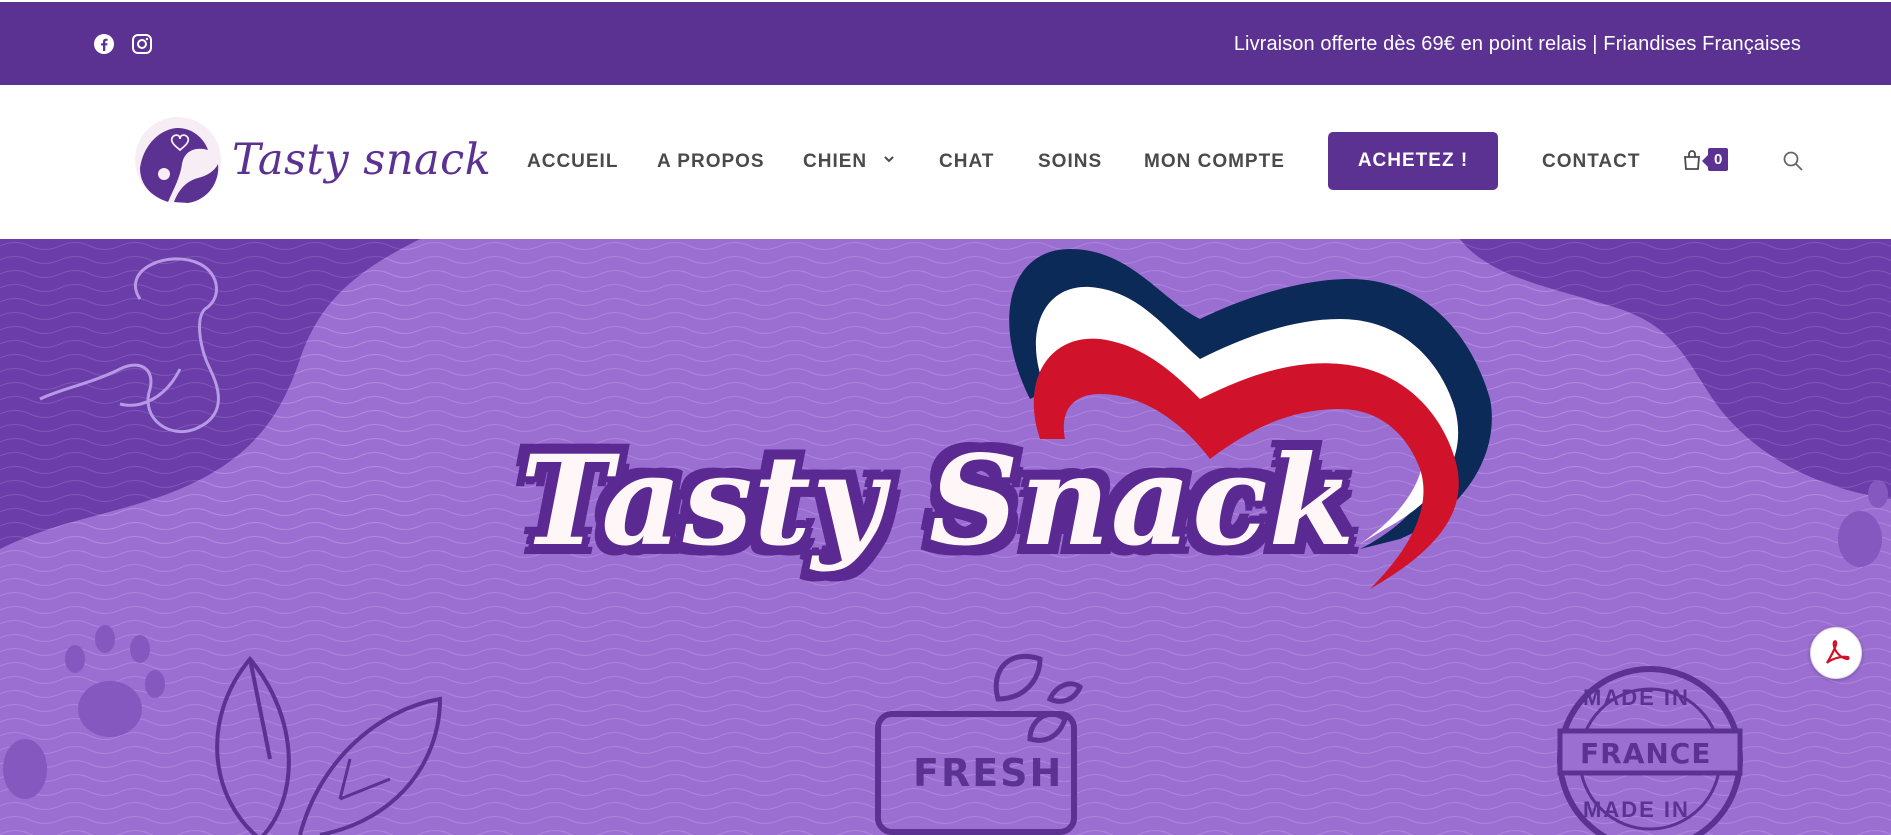 This screenshot has height=835, width=1891. Describe the element at coordinates (142, 44) in the screenshot. I see `instagram-icon` at that location.